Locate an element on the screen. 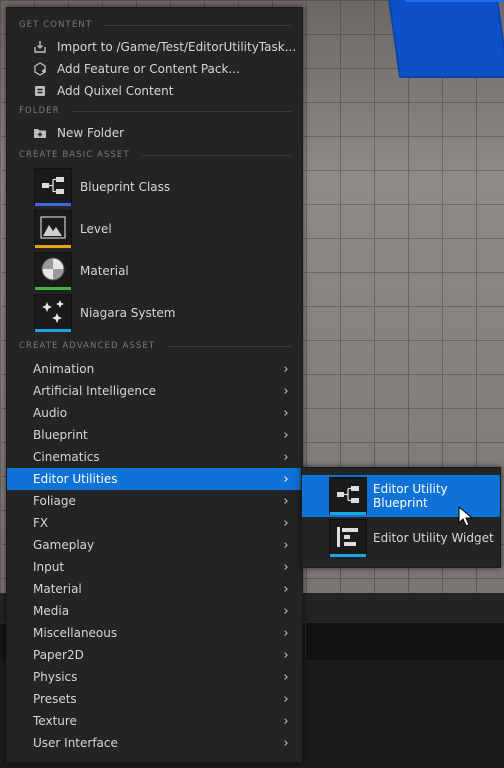 The width and height of the screenshot is (504, 768). menu-item-foliage: Foliage › is located at coordinates (154, 501).